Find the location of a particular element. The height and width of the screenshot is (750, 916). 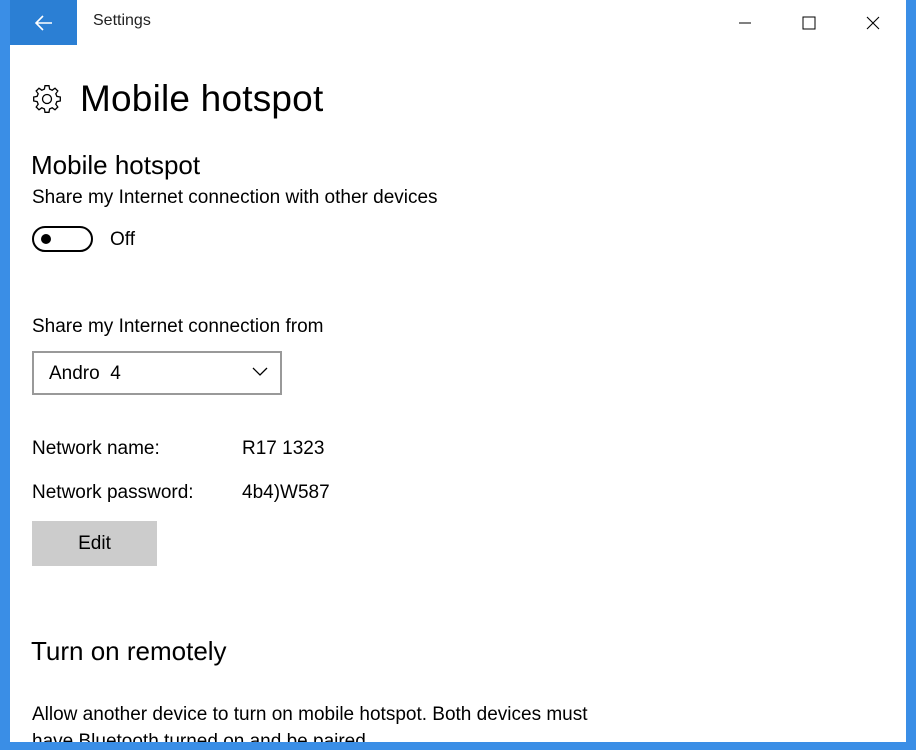

minimize-icon is located at coordinates (745, 22).